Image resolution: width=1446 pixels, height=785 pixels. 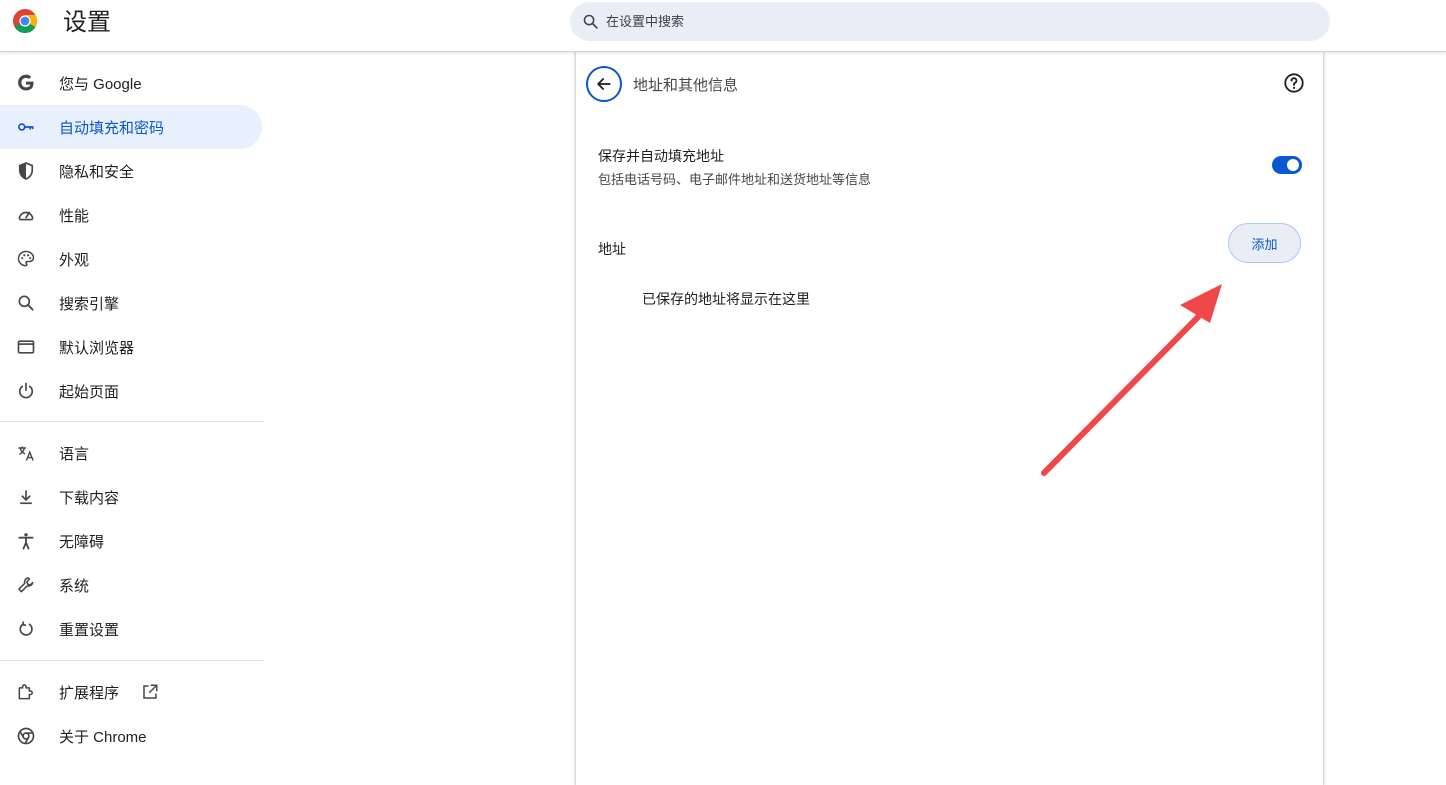 I want to click on sidebar-item-autofill: 自动填充和密码, so click(x=131, y=127).